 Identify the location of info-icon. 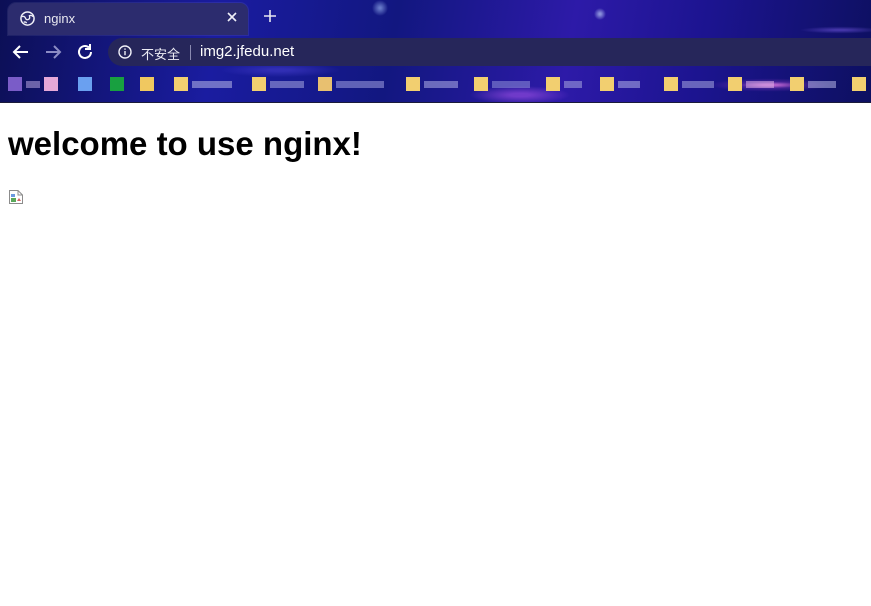
(125, 52).